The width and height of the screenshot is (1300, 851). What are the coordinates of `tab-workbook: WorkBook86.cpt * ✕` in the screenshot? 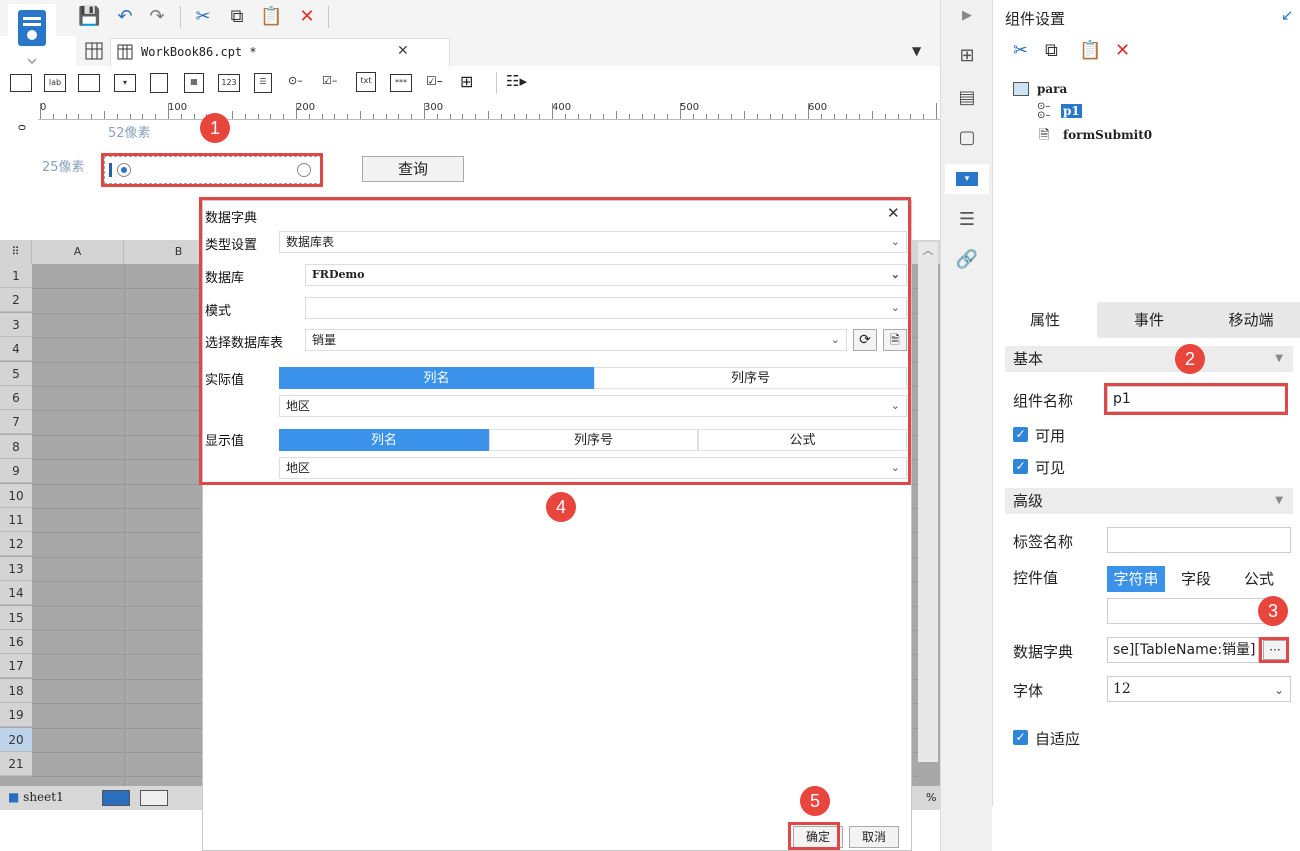 It's located at (280, 52).